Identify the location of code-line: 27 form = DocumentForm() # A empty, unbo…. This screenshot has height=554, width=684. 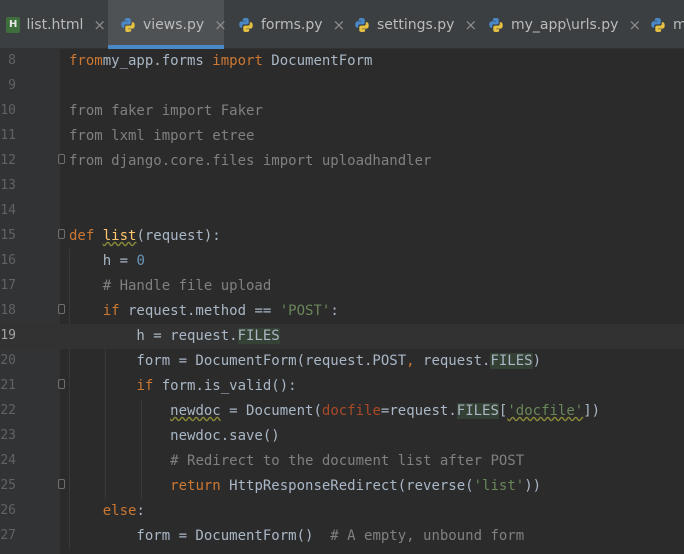
(342, 536).